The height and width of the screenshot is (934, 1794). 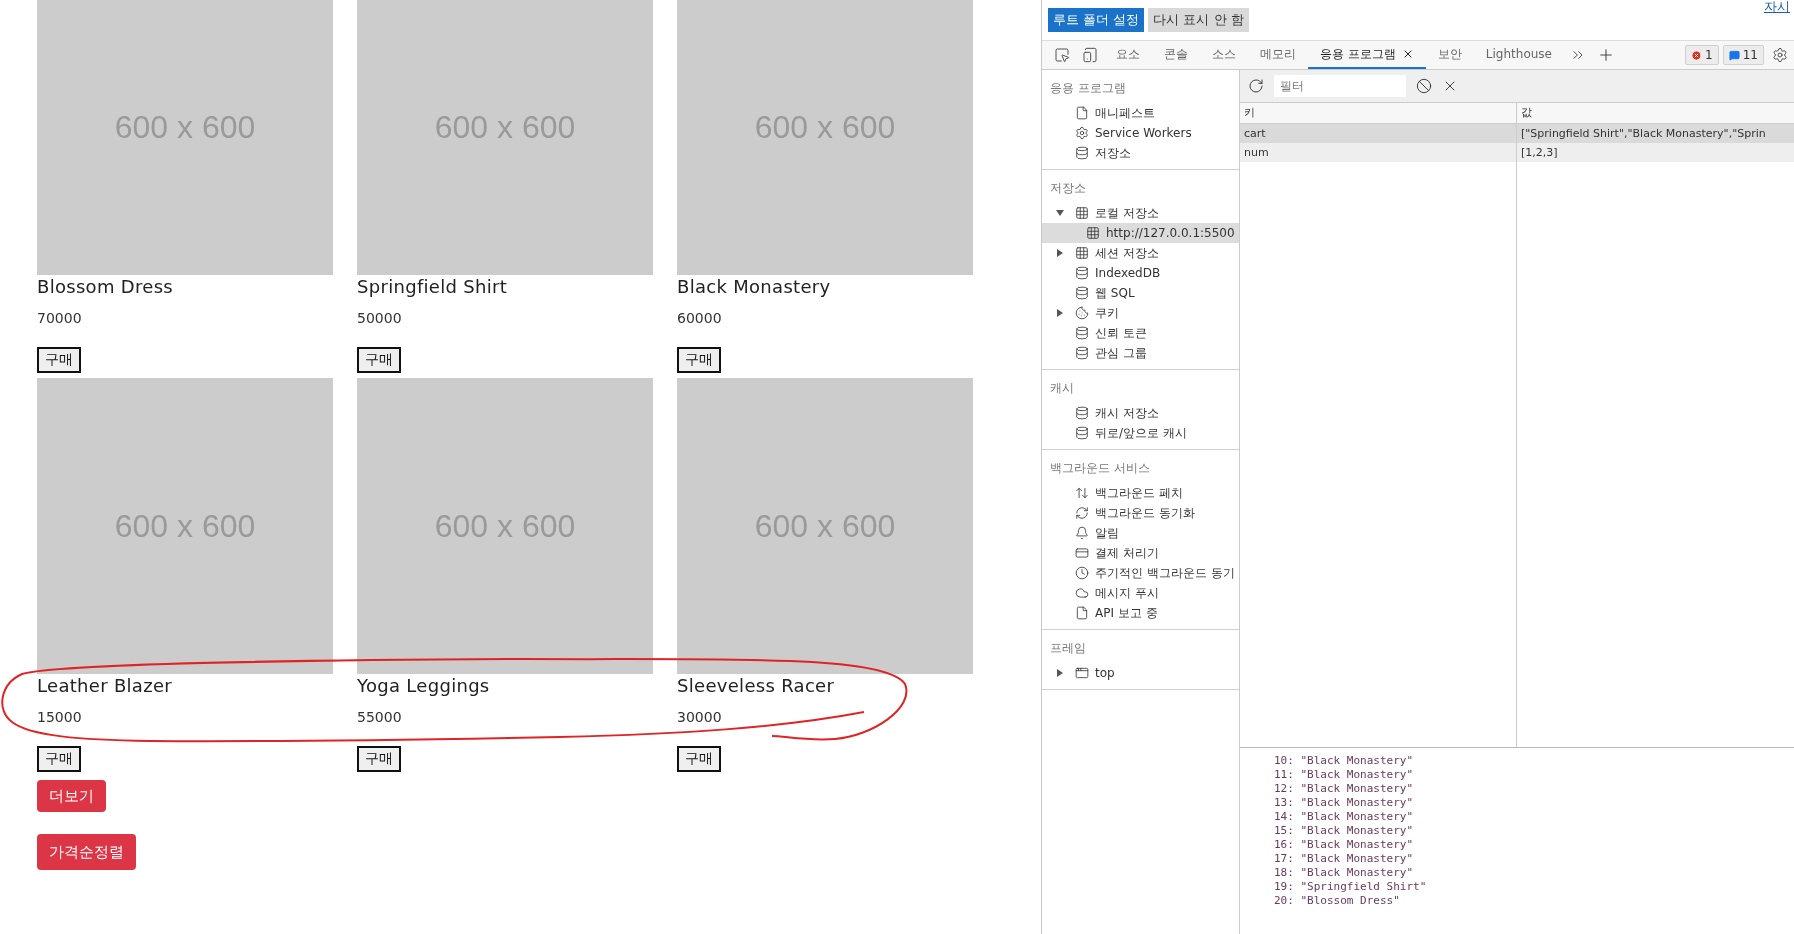 I want to click on console-line: 18: "Black Monastery", so click(x=1344, y=873).